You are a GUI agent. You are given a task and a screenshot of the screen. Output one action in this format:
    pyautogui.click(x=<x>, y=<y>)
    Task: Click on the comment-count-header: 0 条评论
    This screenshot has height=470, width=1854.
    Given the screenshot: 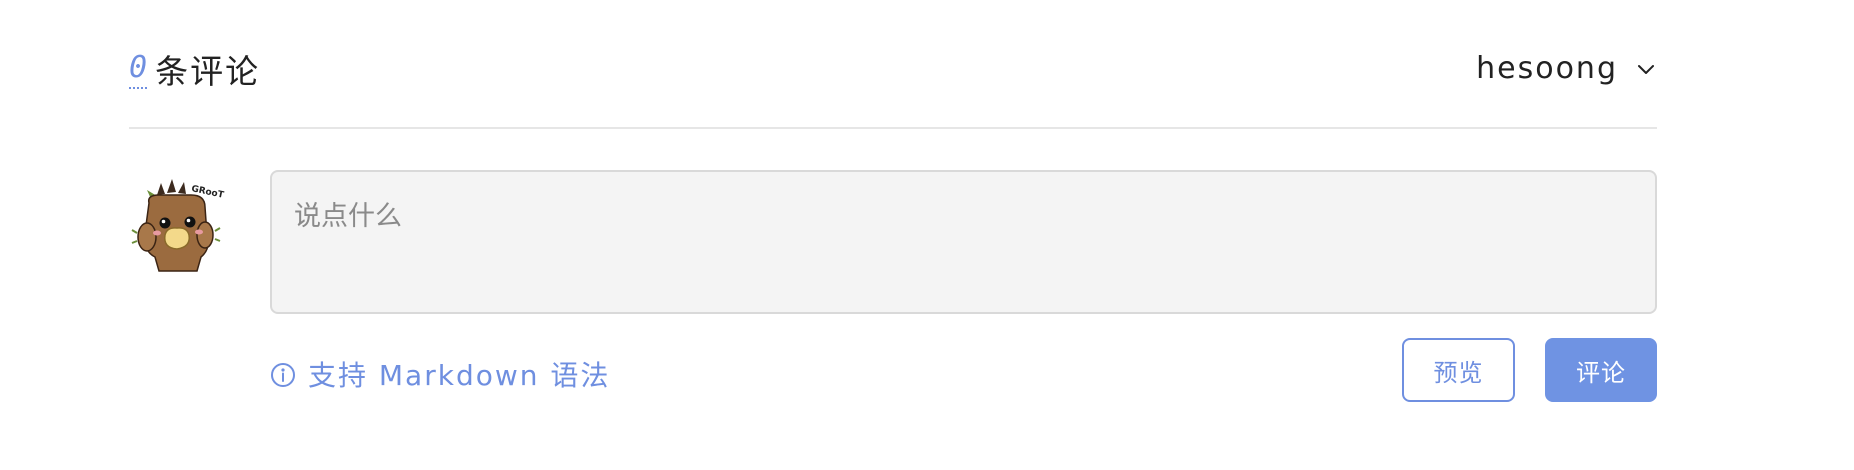 What is the action you would take?
    pyautogui.click(x=194, y=71)
    